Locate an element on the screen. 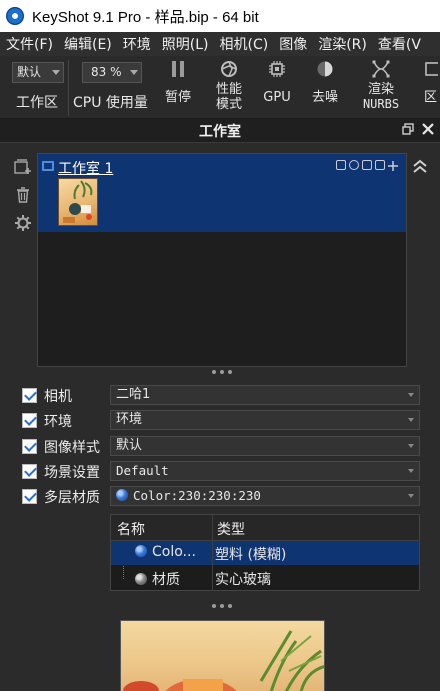  pause-label: 暂停 is located at coordinates (177, 97).